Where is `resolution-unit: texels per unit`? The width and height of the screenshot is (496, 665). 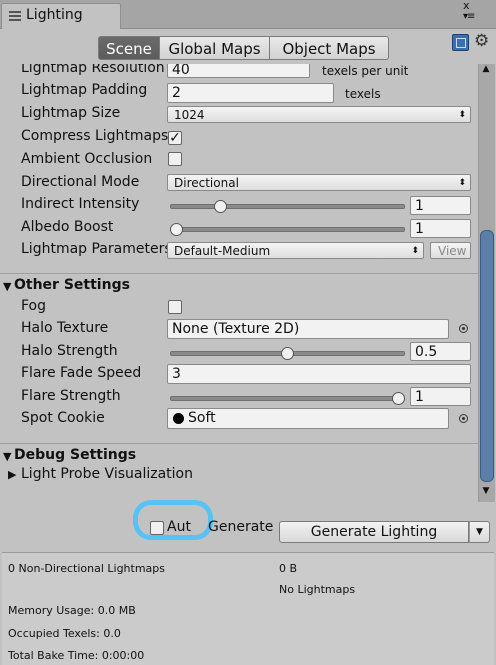 resolution-unit: texels per unit is located at coordinates (365, 71).